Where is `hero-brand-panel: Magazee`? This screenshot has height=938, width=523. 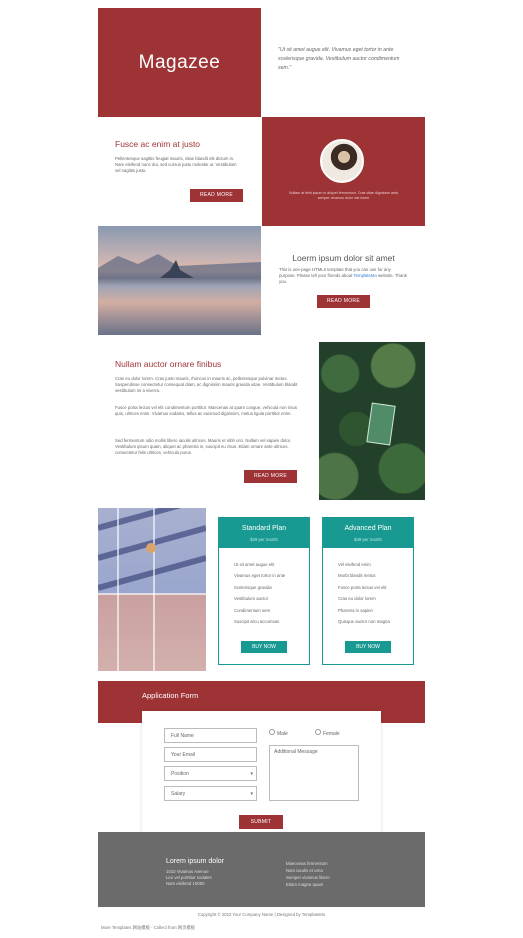 hero-brand-panel: Magazee is located at coordinates (179, 62).